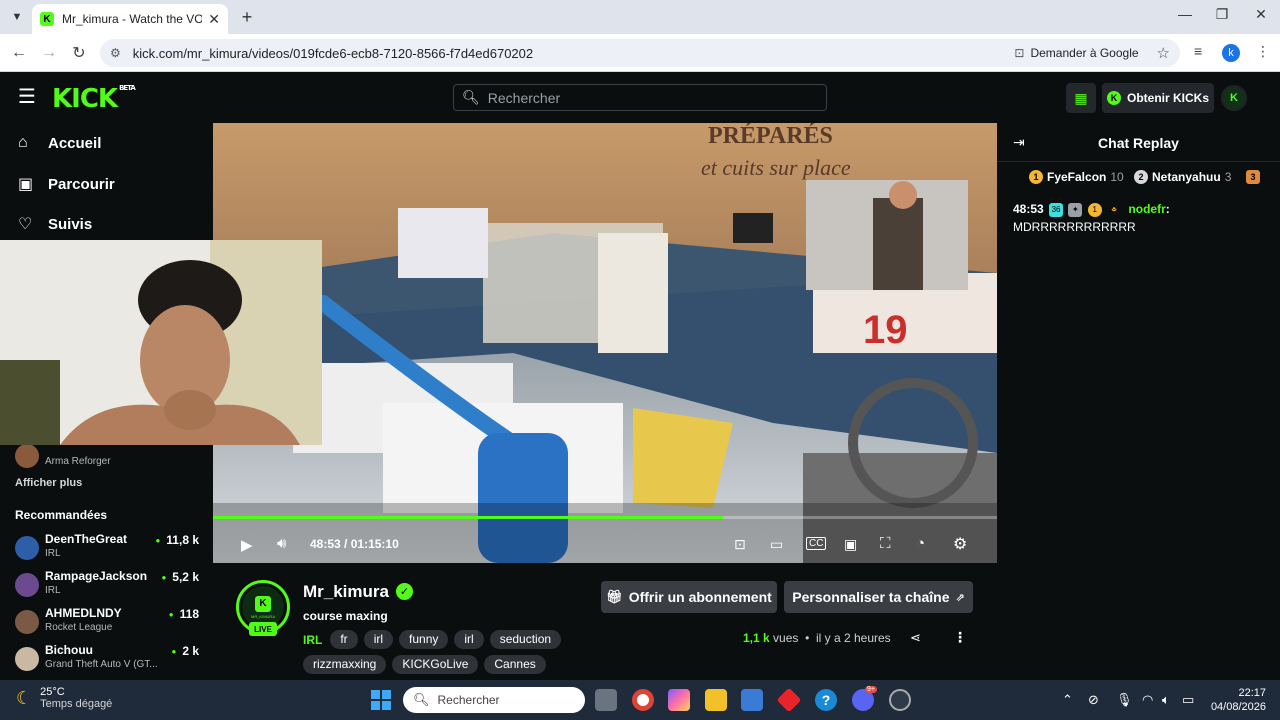 Image resolution: width=1280 pixels, height=720 pixels. I want to click on category-link: IRL, so click(312, 640).